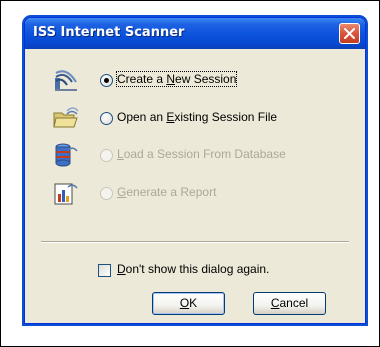 This screenshot has width=380, height=347. What do you see at coordinates (195, 242) in the screenshot?
I see `divider` at bounding box center [195, 242].